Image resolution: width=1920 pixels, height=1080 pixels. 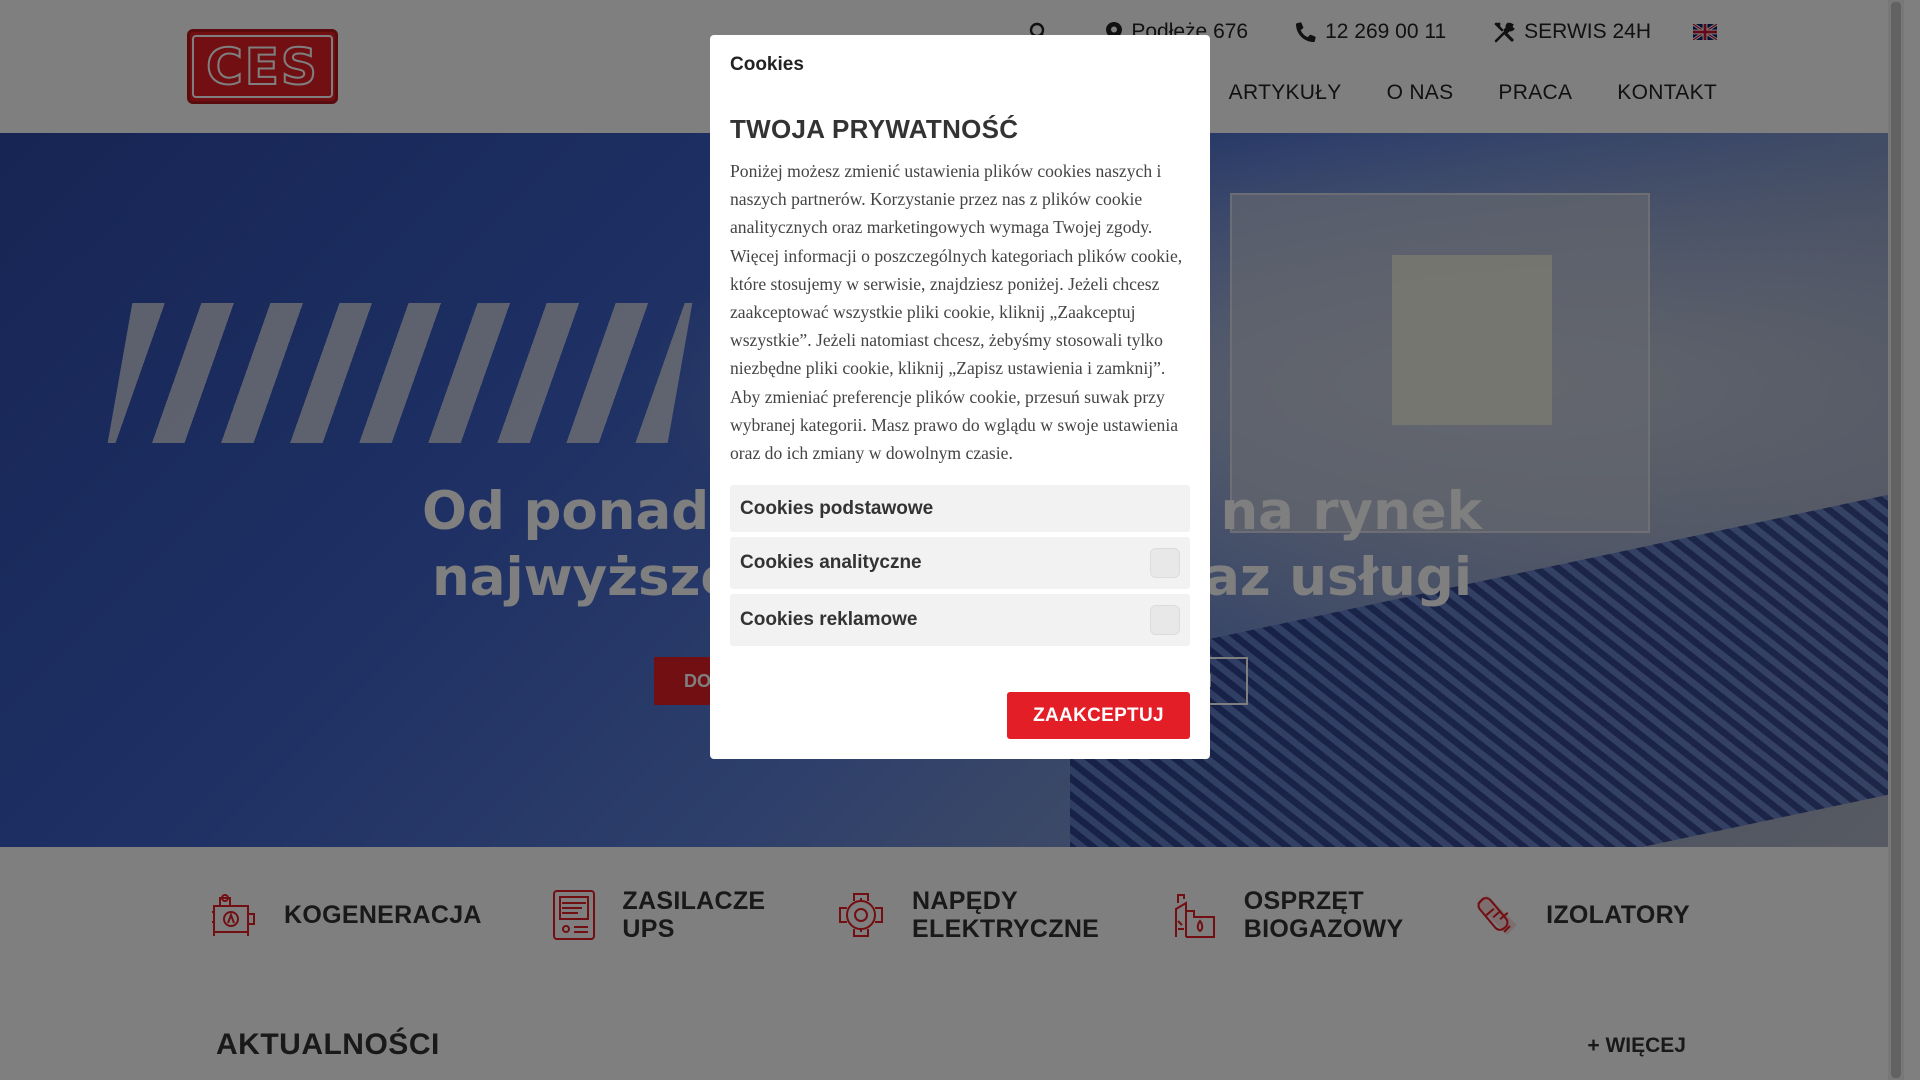 What do you see at coordinates (960, 509) in the screenshot?
I see `cookie-category-basic: Cookies podstawowe` at bounding box center [960, 509].